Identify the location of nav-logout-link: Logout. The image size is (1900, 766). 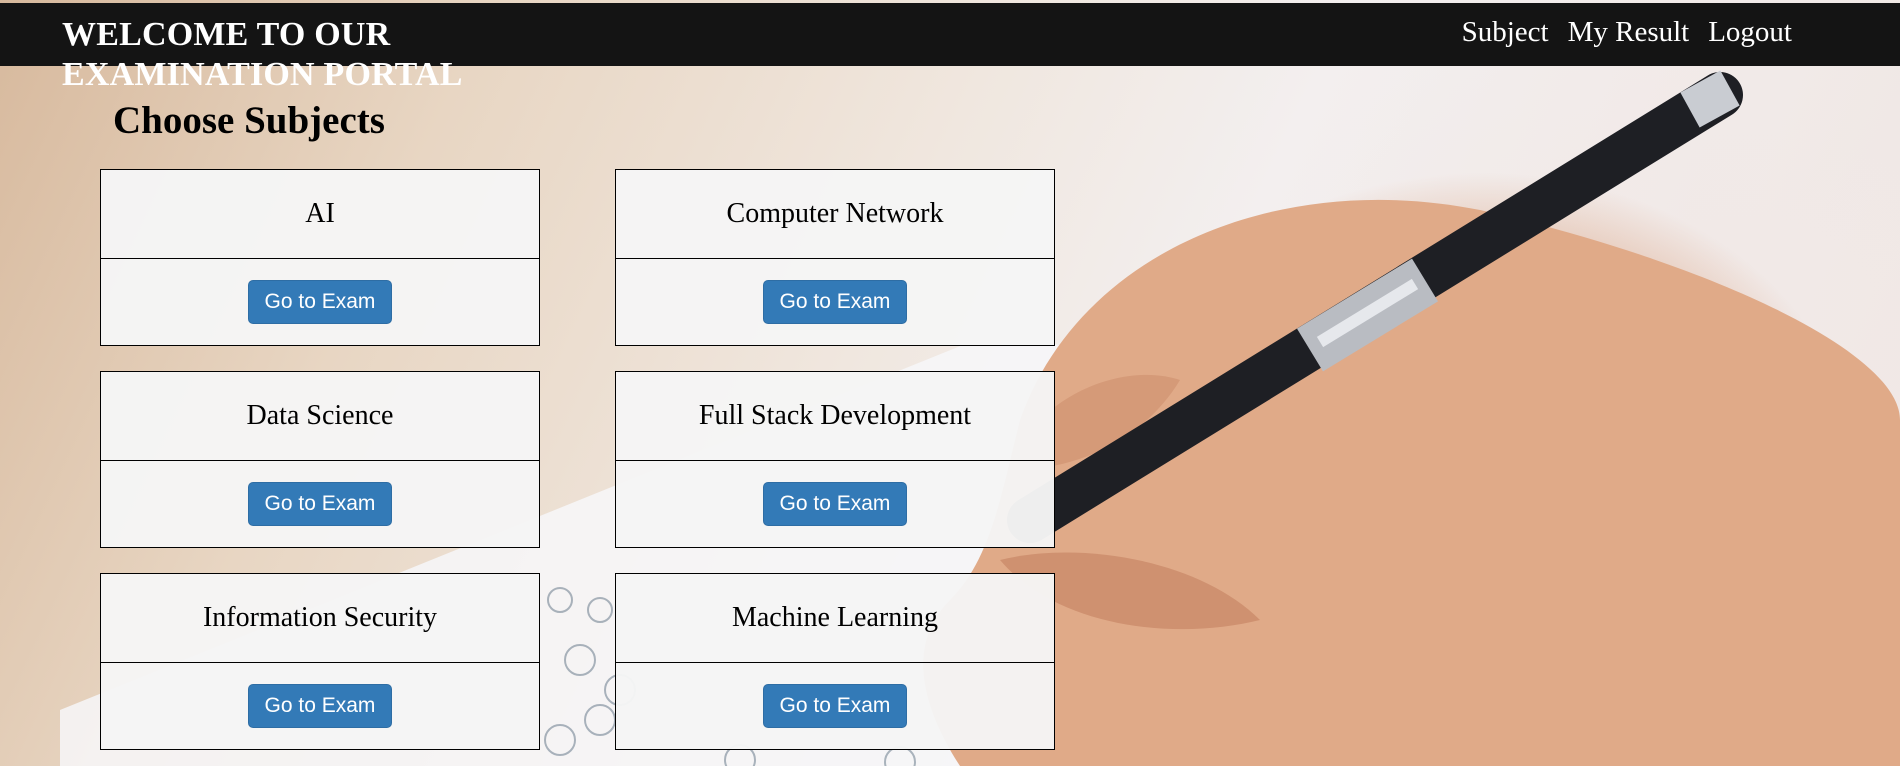
(1750, 32).